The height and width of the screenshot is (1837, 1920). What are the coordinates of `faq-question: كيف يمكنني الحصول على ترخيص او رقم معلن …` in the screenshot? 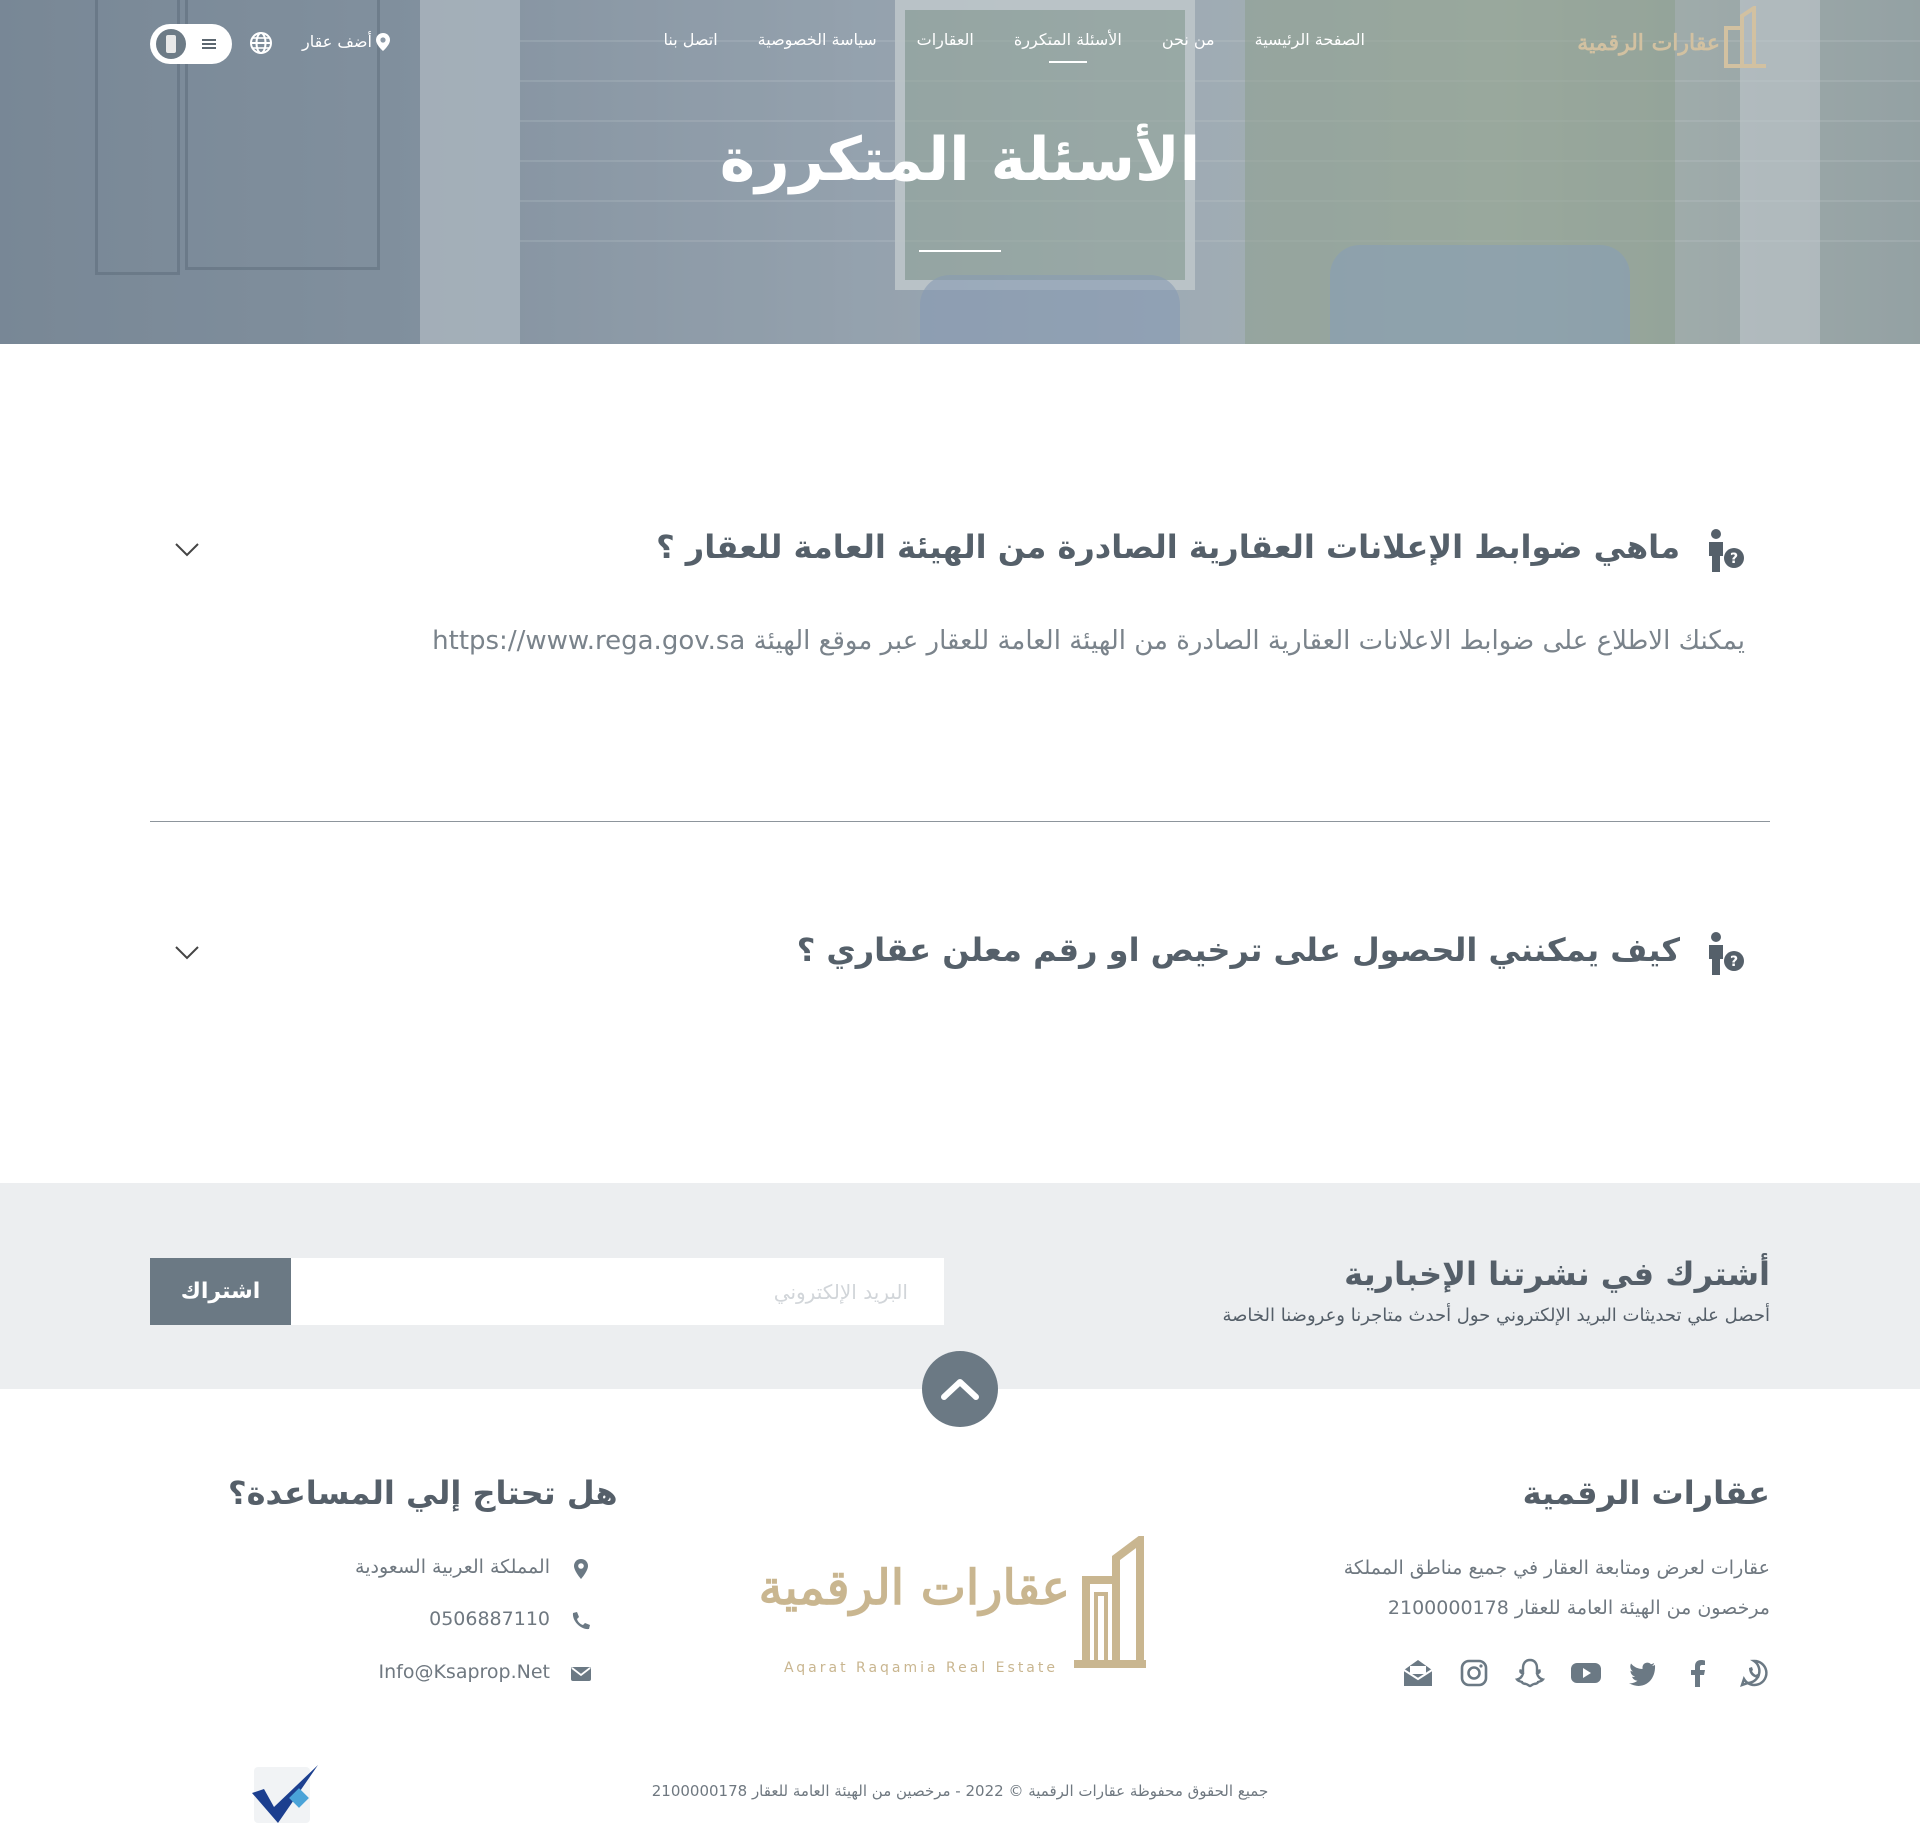 It's located at (1238, 950).